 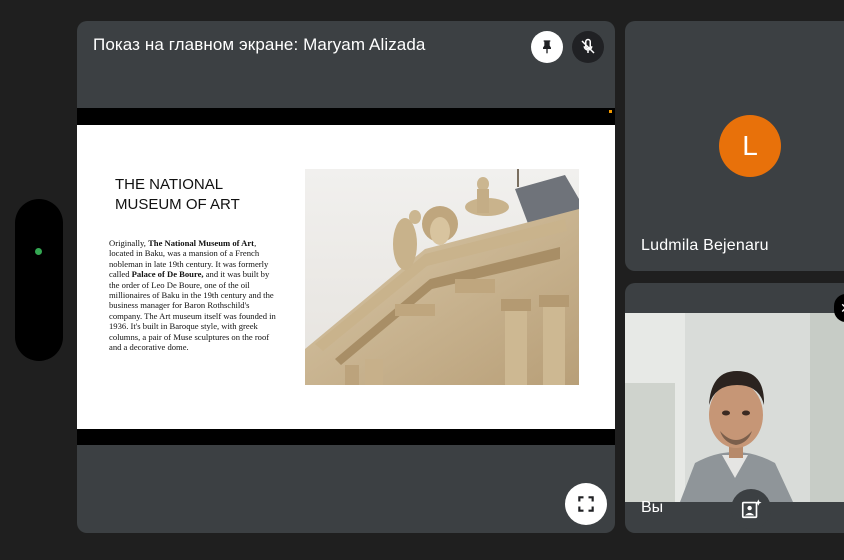 What do you see at coordinates (201, 243) in the screenshot?
I see `slide-text-bold: The National Museum of Art` at bounding box center [201, 243].